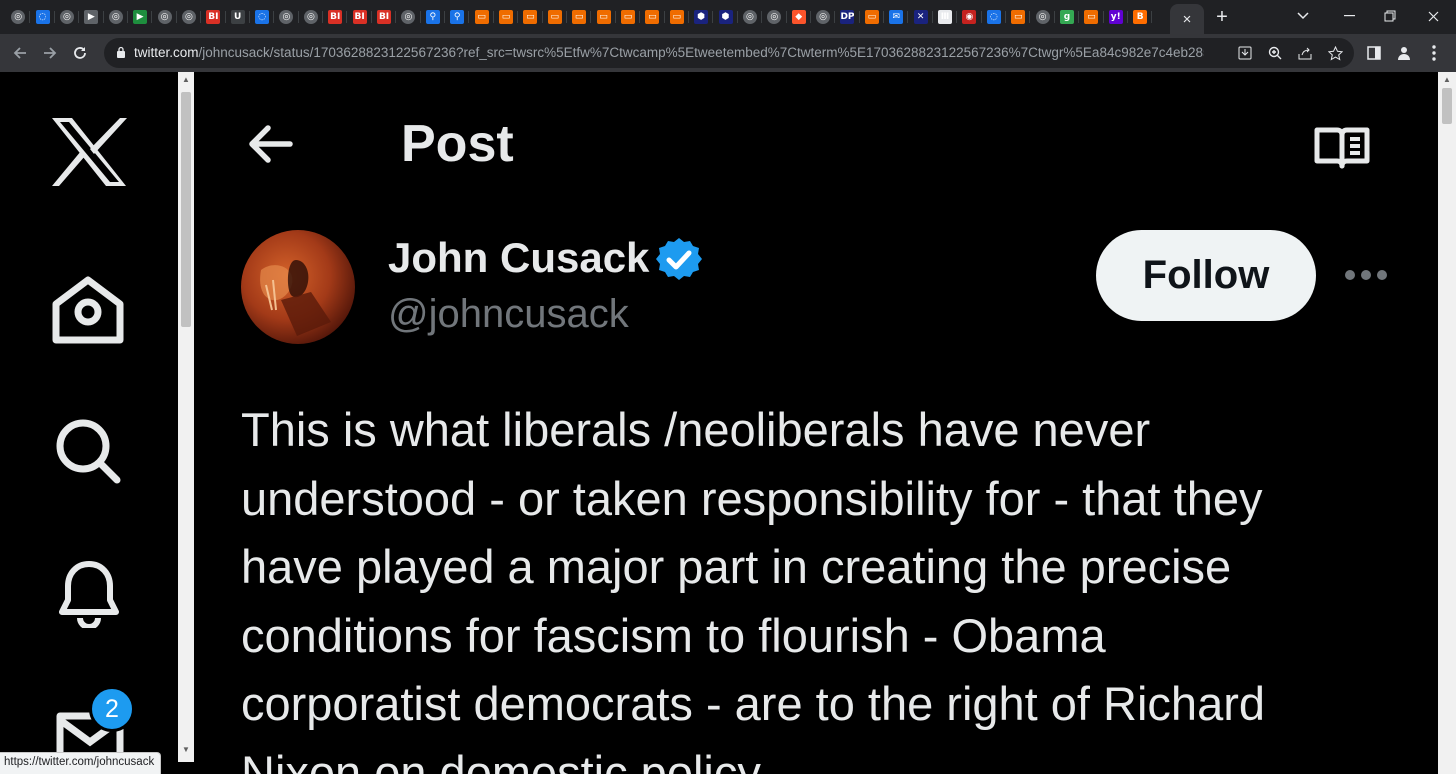  I want to click on reload-icon, so click(80, 53).